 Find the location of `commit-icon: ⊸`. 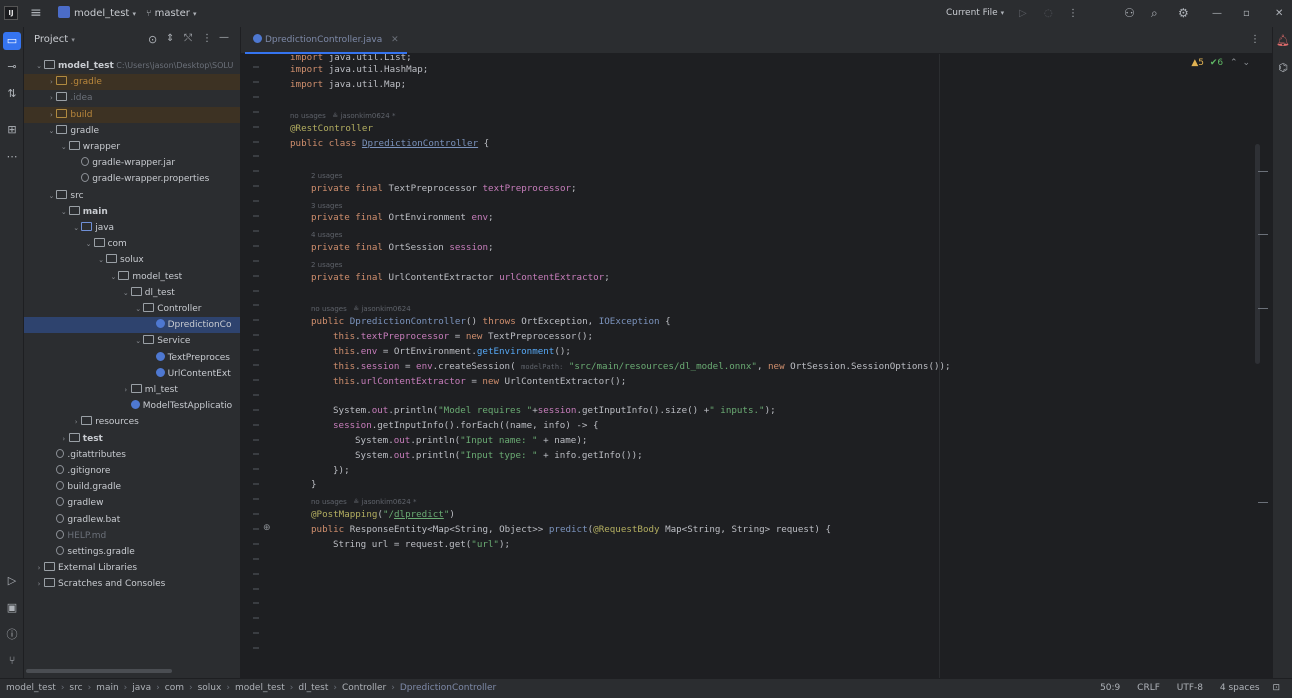

commit-icon: ⊸ is located at coordinates (12, 67).